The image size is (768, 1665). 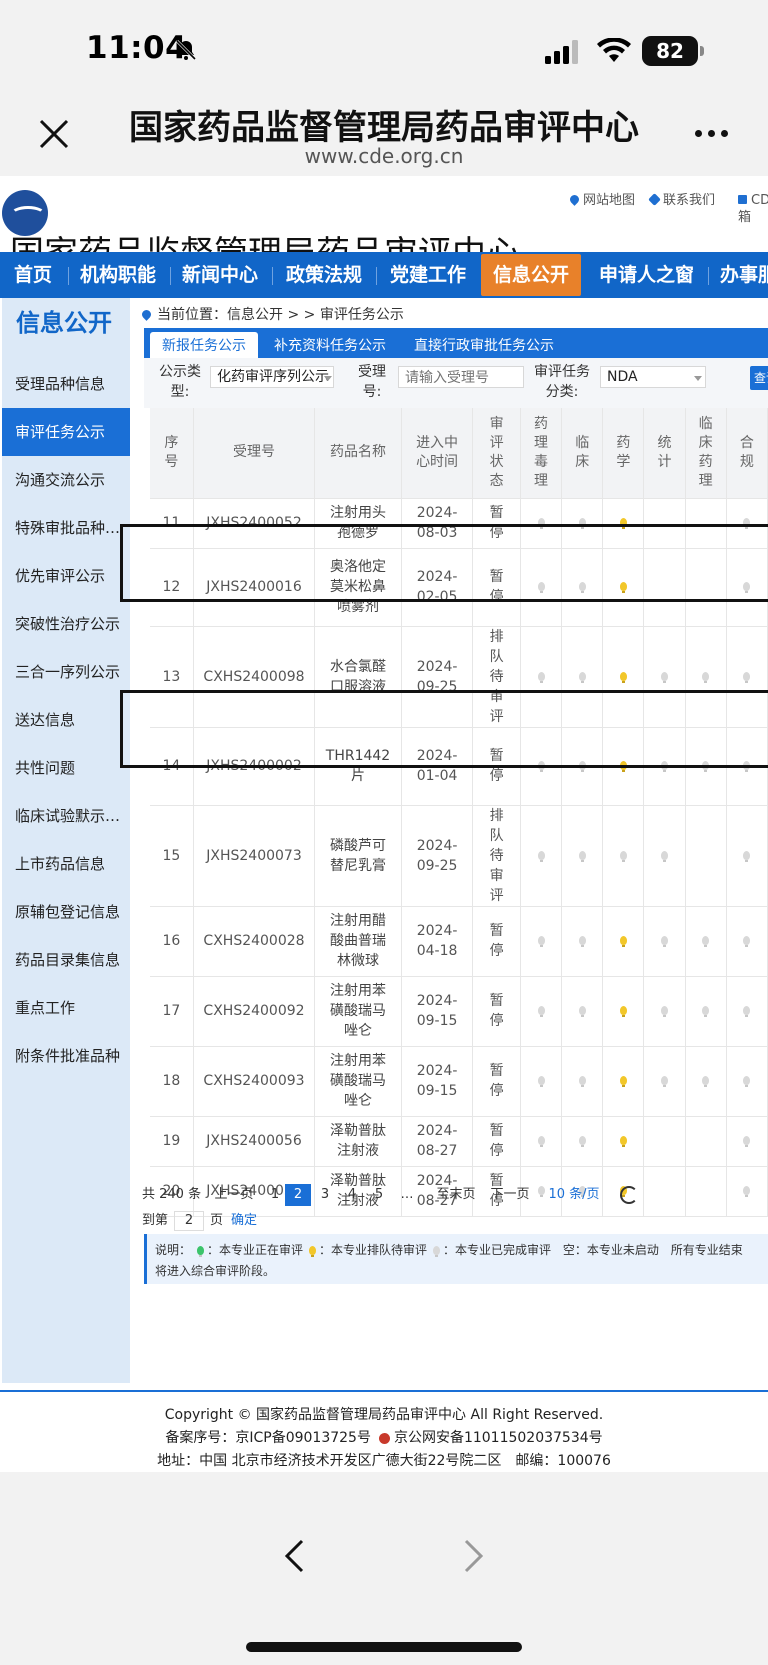 What do you see at coordinates (66, 816) in the screenshot?
I see `sidebar-item-clinical-trial: 临床试验默示许可` at bounding box center [66, 816].